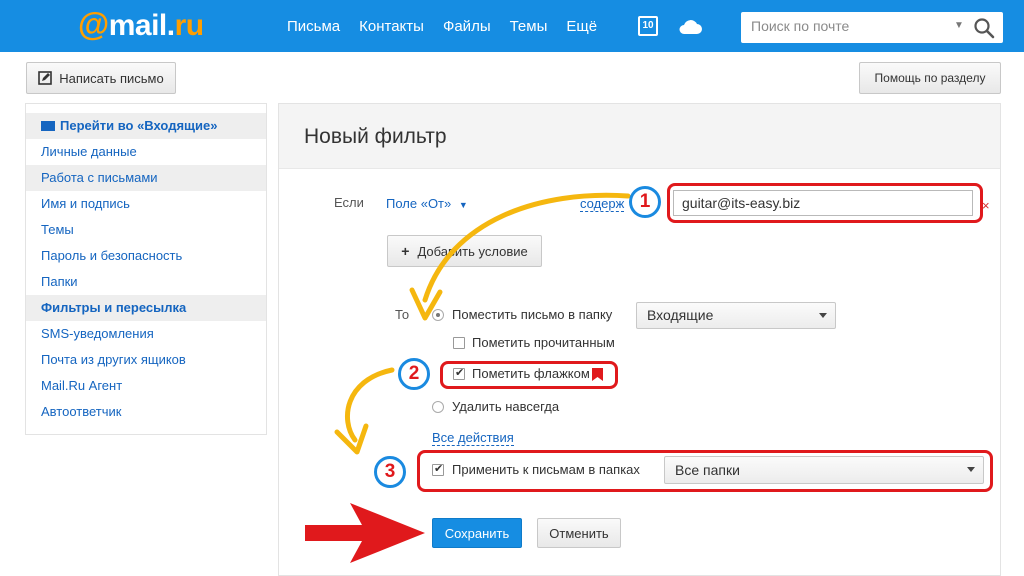 This screenshot has width=1024, height=576. What do you see at coordinates (506, 406) in the screenshot?
I see `delete-forever-label: Удалить навсегда` at bounding box center [506, 406].